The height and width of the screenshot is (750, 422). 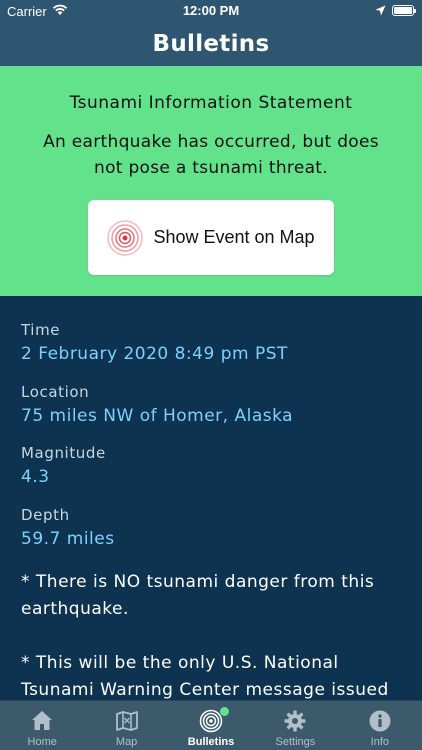 I want to click on gear-icon, so click(x=295, y=721).